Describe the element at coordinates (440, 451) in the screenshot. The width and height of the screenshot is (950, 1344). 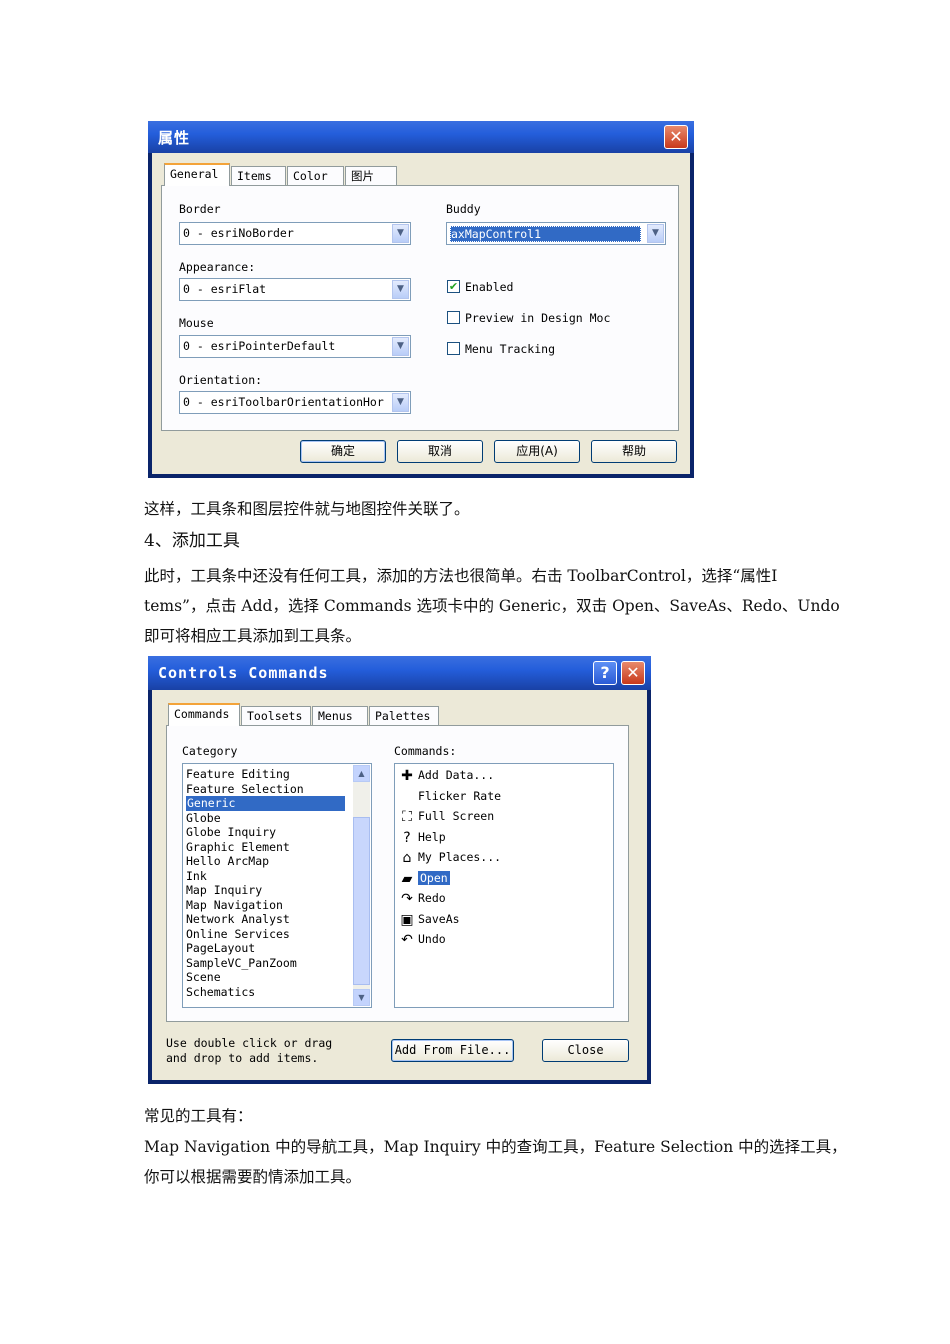
I see `cancel-button: 取消` at that location.